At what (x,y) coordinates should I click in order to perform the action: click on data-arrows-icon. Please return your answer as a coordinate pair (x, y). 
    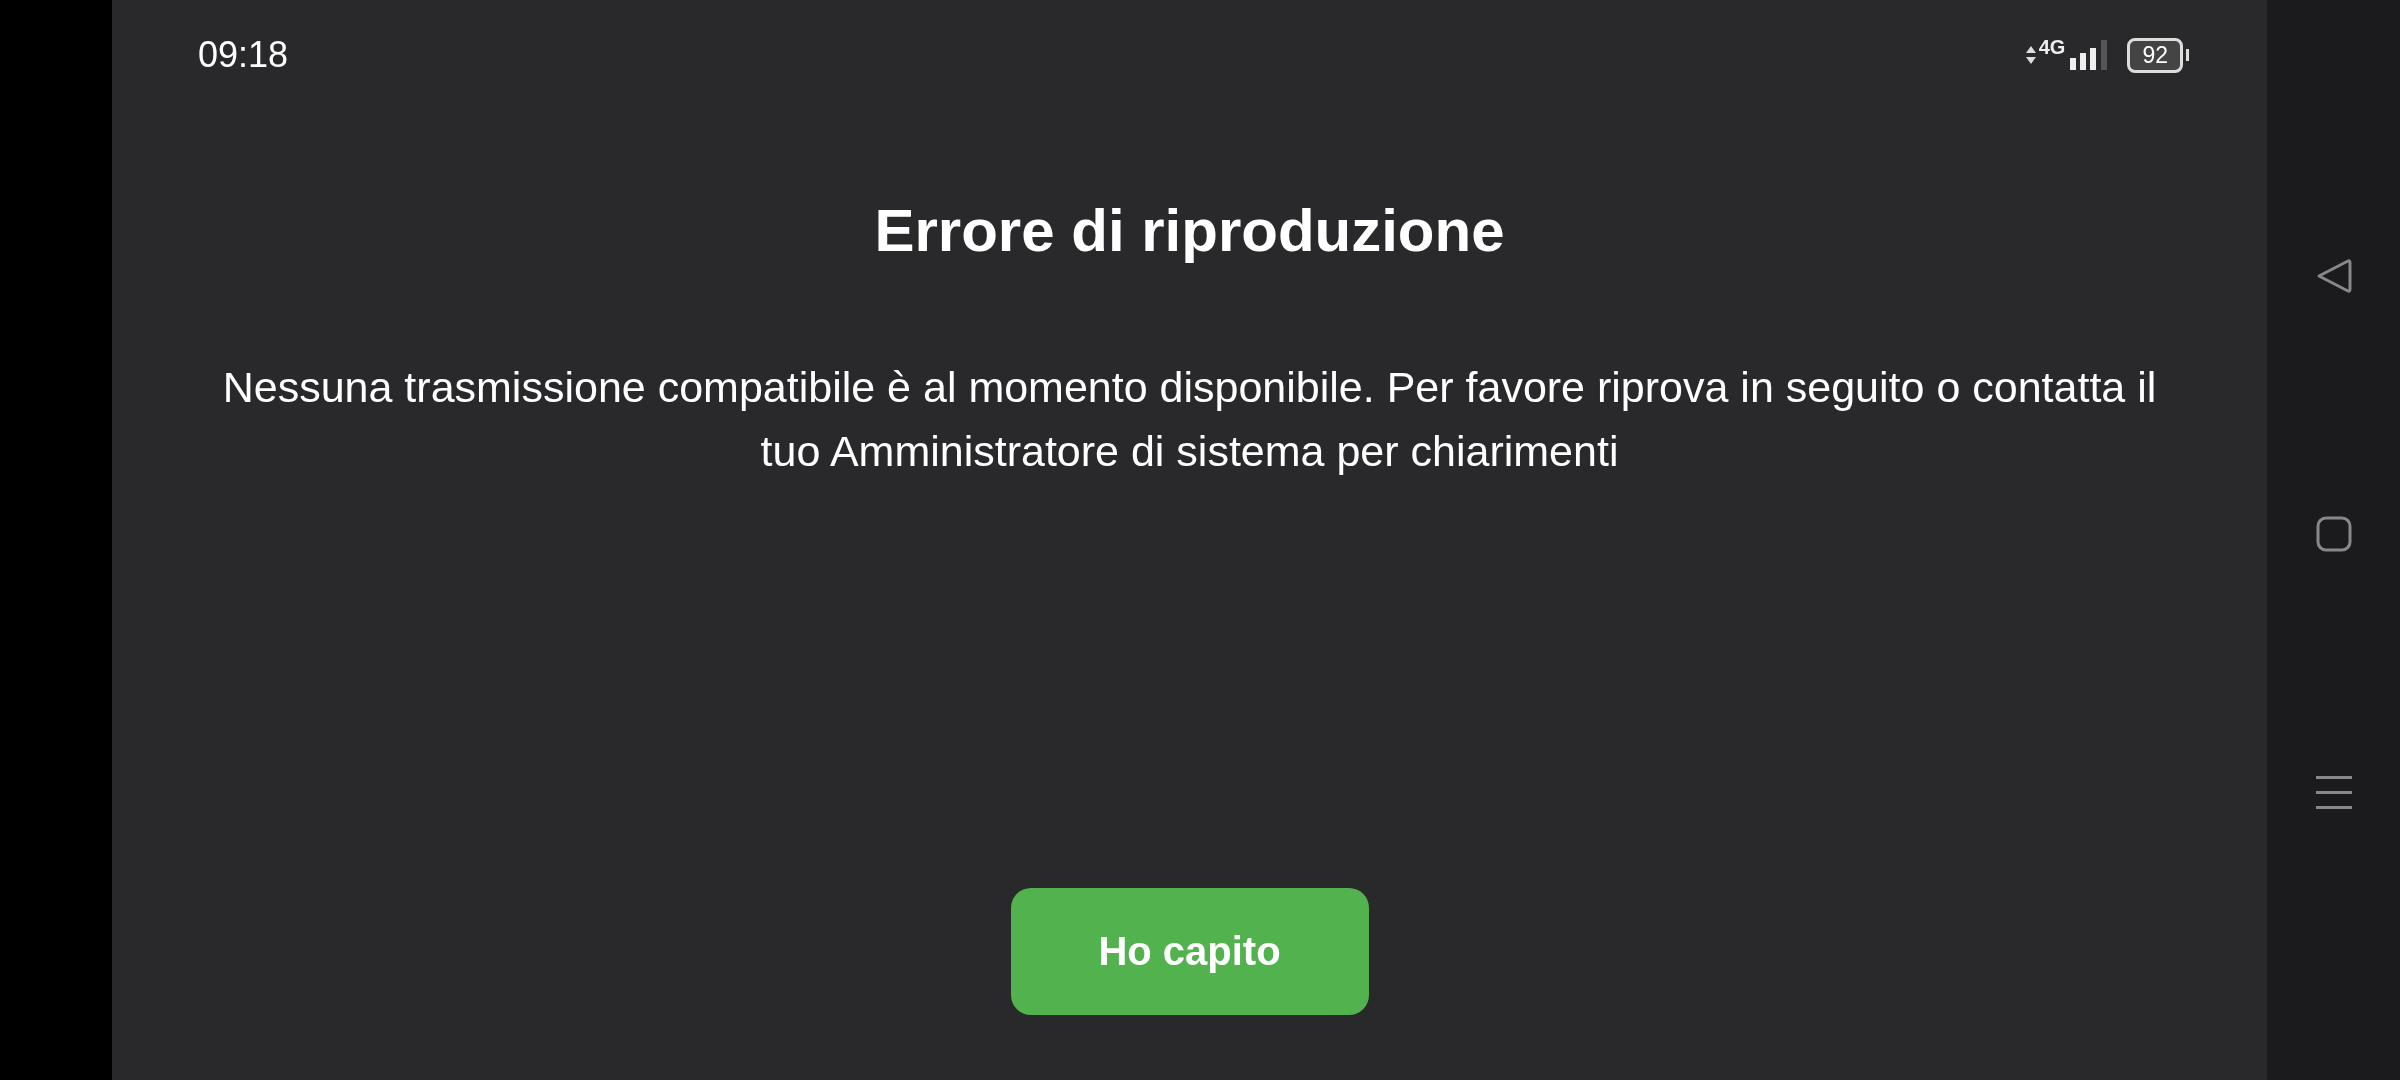
    Looking at the image, I should click on (2030, 55).